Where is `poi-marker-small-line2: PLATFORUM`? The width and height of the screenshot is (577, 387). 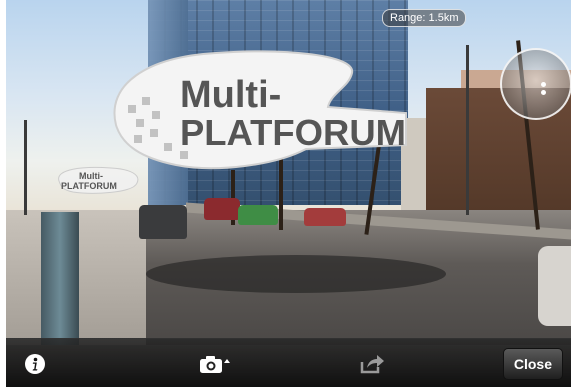
poi-marker-small-line2: PLATFORUM is located at coordinates (89, 186).